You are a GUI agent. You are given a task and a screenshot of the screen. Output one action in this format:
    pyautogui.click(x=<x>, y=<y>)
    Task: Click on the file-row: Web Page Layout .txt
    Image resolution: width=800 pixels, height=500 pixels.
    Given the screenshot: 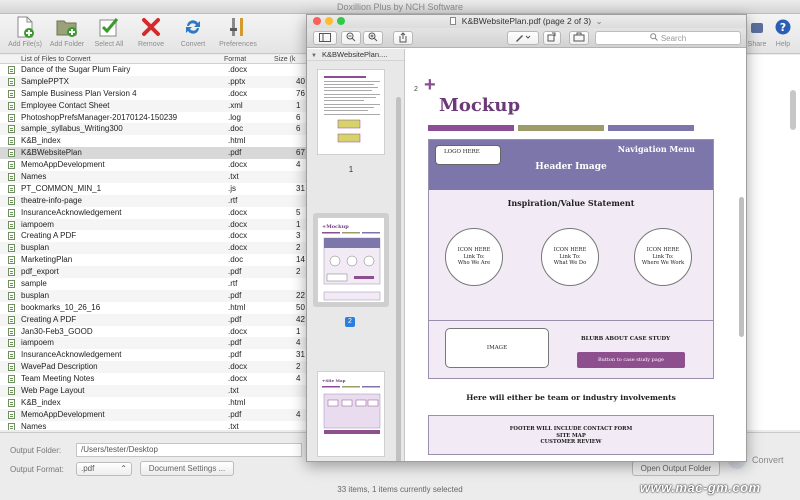 What is the action you would take?
    pyautogui.click(x=153, y=391)
    